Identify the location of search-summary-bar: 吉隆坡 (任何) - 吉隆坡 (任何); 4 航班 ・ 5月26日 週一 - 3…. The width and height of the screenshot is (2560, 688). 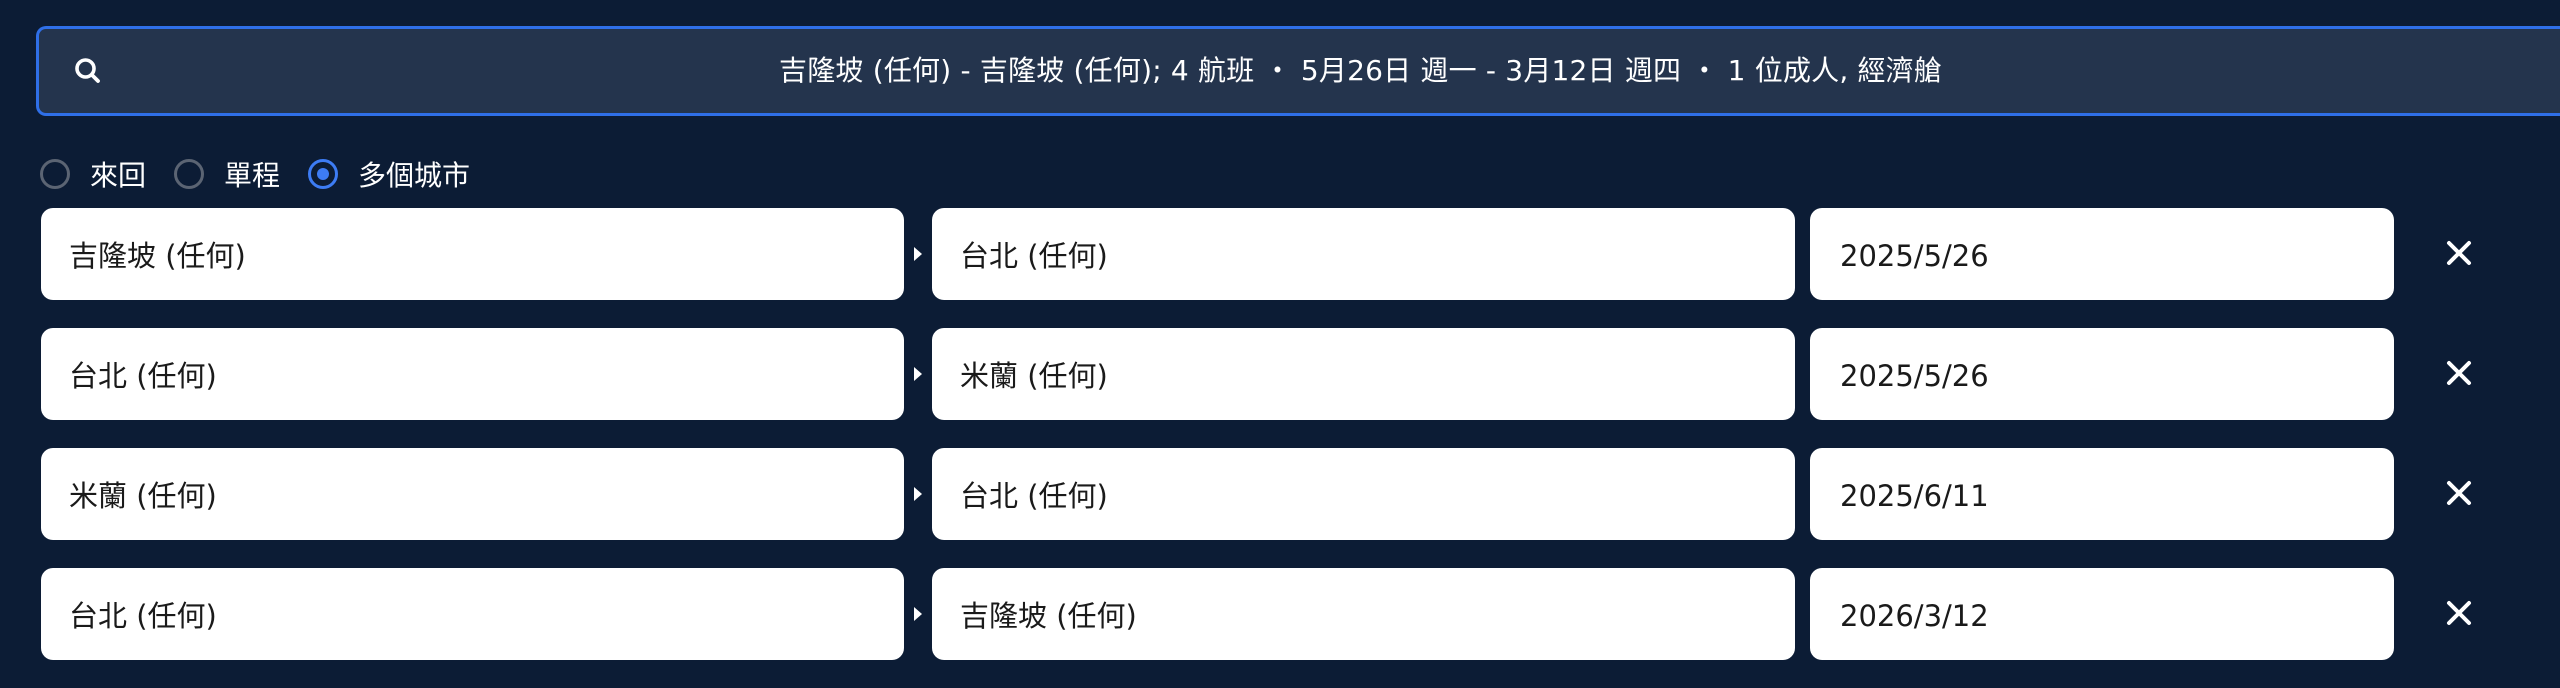
(1298, 71).